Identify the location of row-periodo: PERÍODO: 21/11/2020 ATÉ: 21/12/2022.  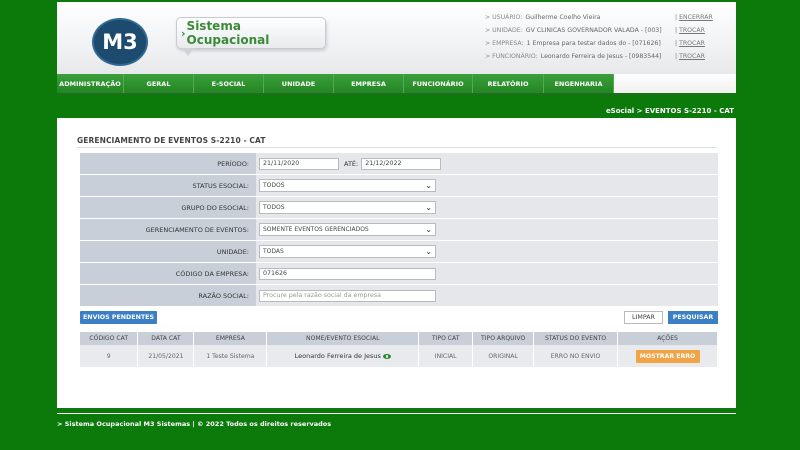
(399, 163).